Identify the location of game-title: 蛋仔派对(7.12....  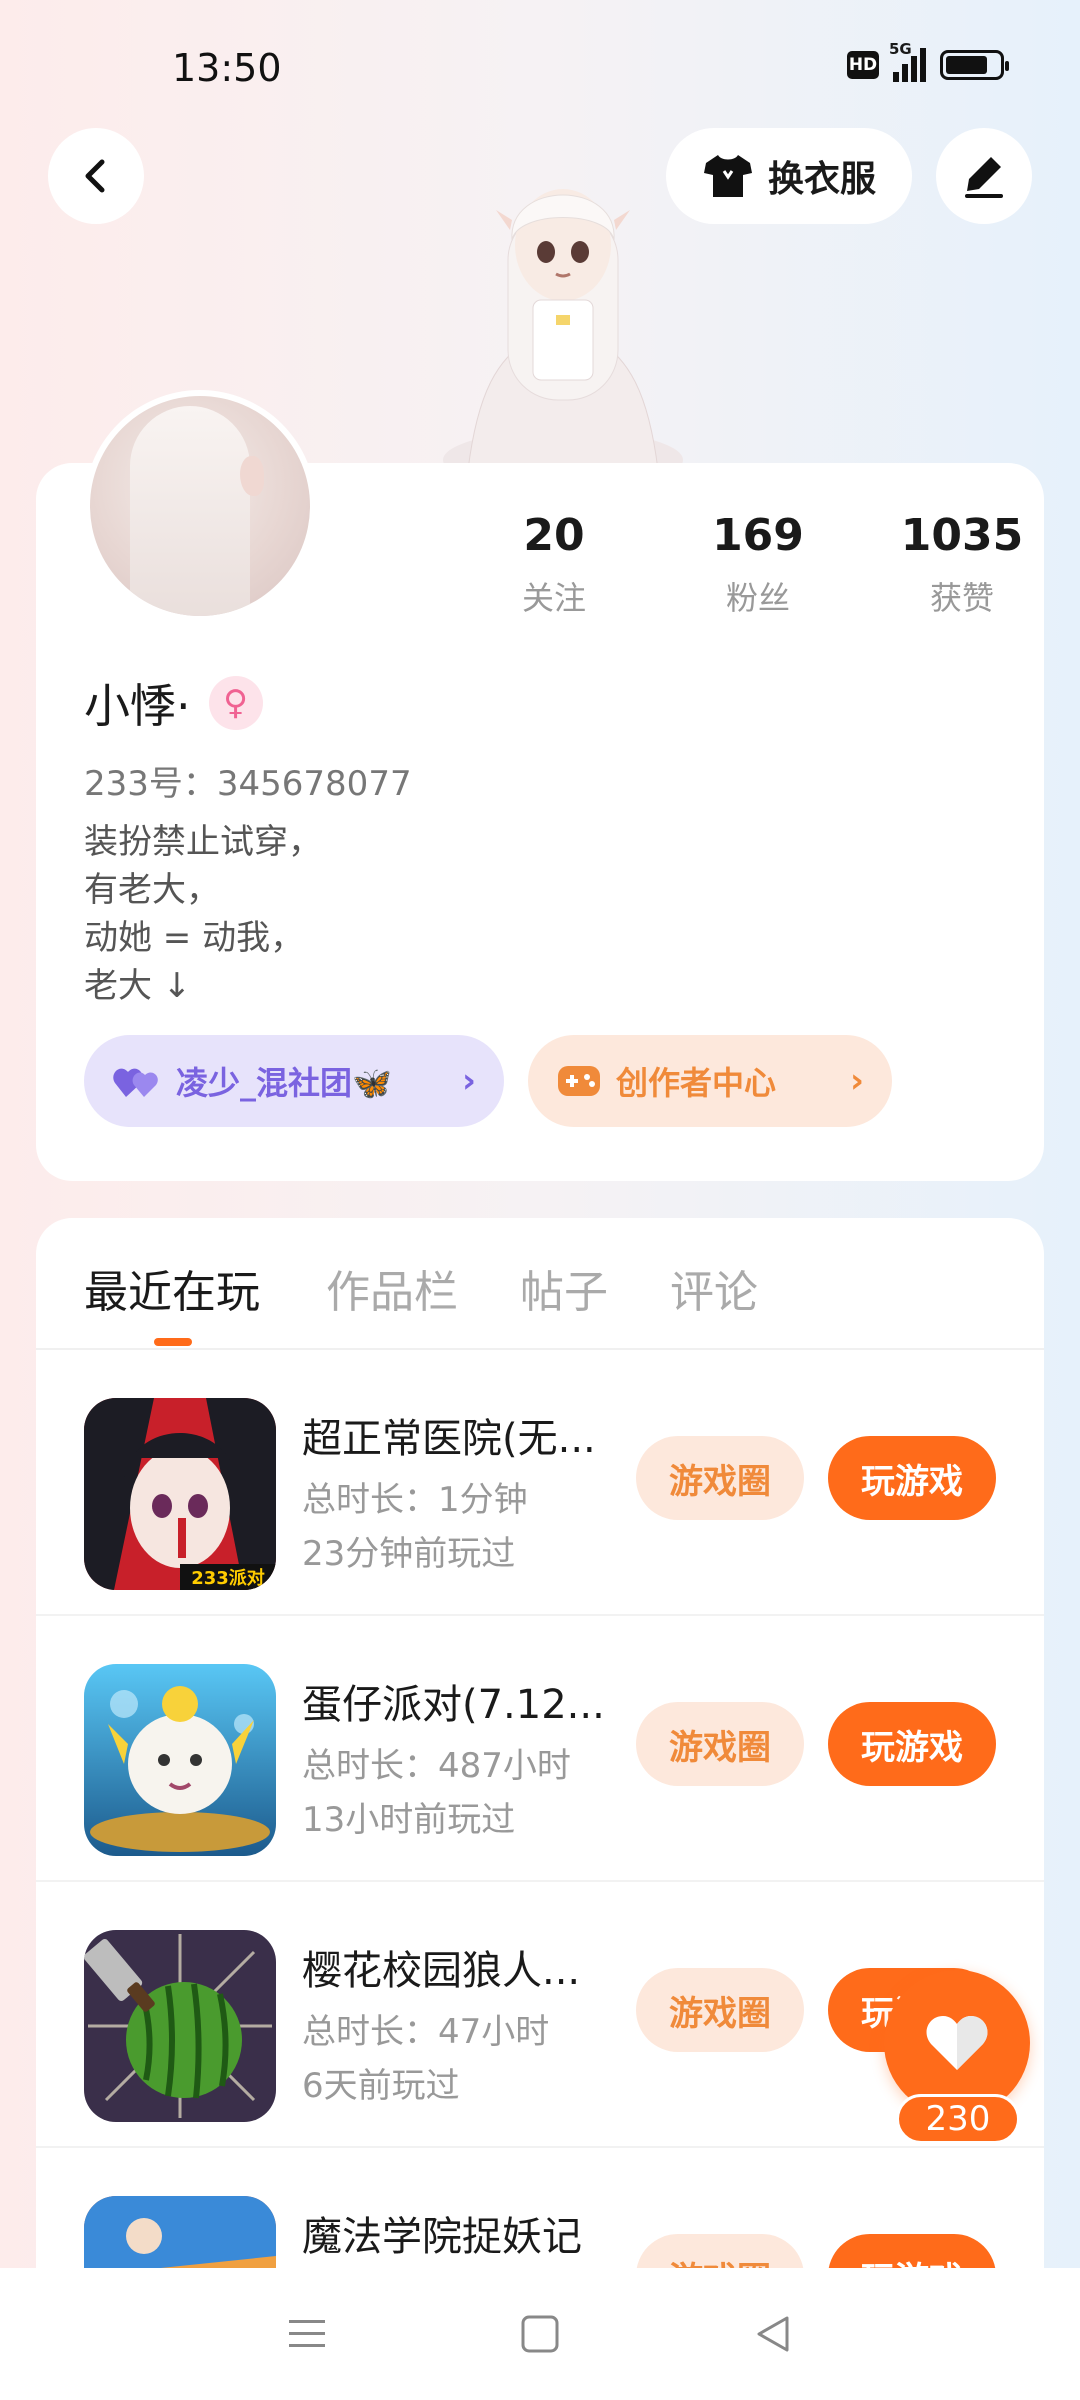
(453, 1705).